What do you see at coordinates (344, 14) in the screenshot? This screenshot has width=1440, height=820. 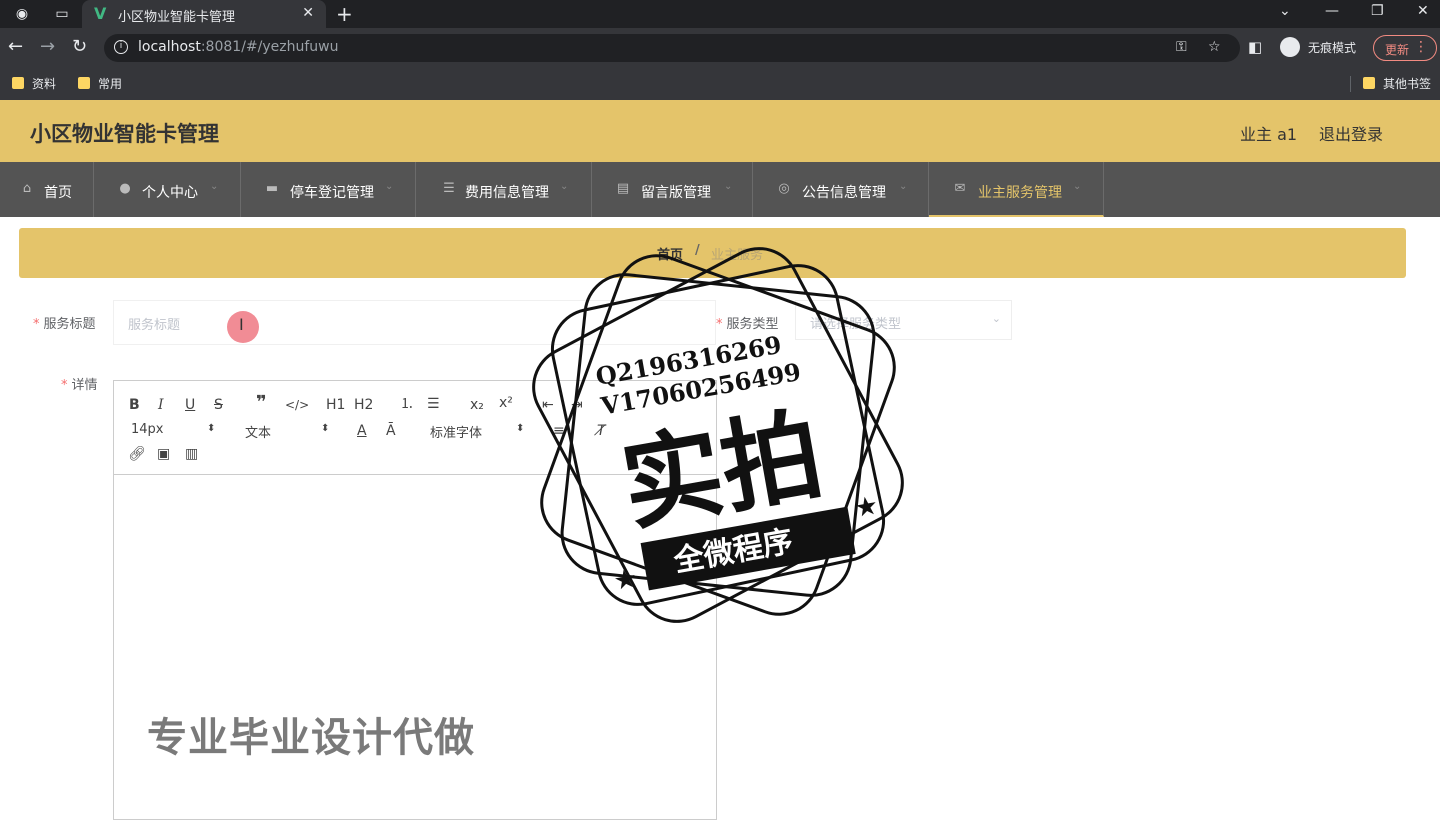 I see `new-tab-icon: +` at bounding box center [344, 14].